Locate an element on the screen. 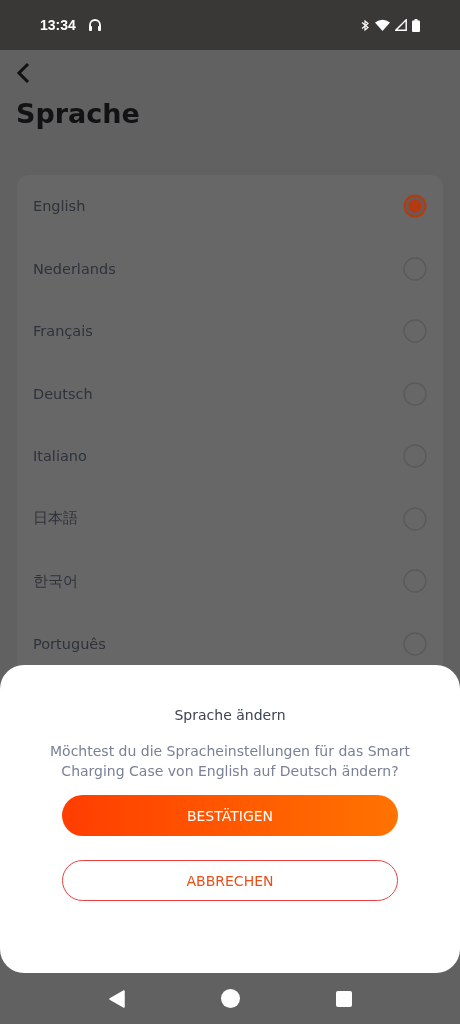  wifi-icon is located at coordinates (382, 25).